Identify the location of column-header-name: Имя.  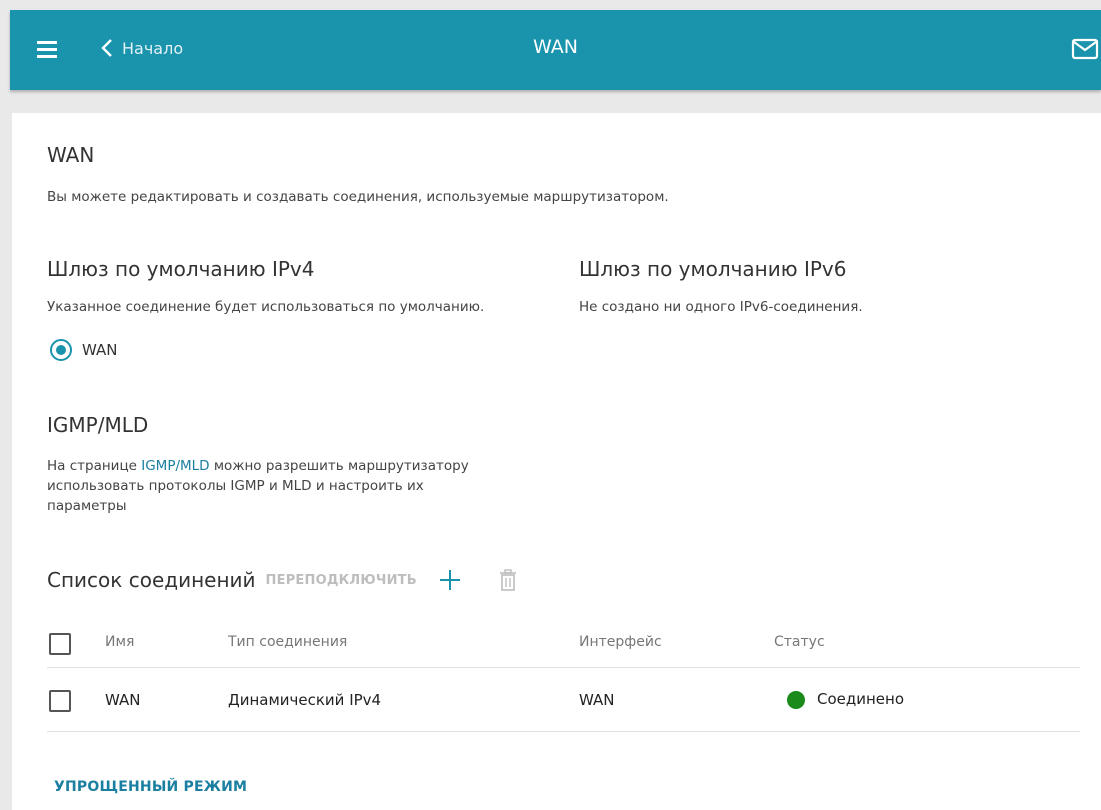
(120, 642).